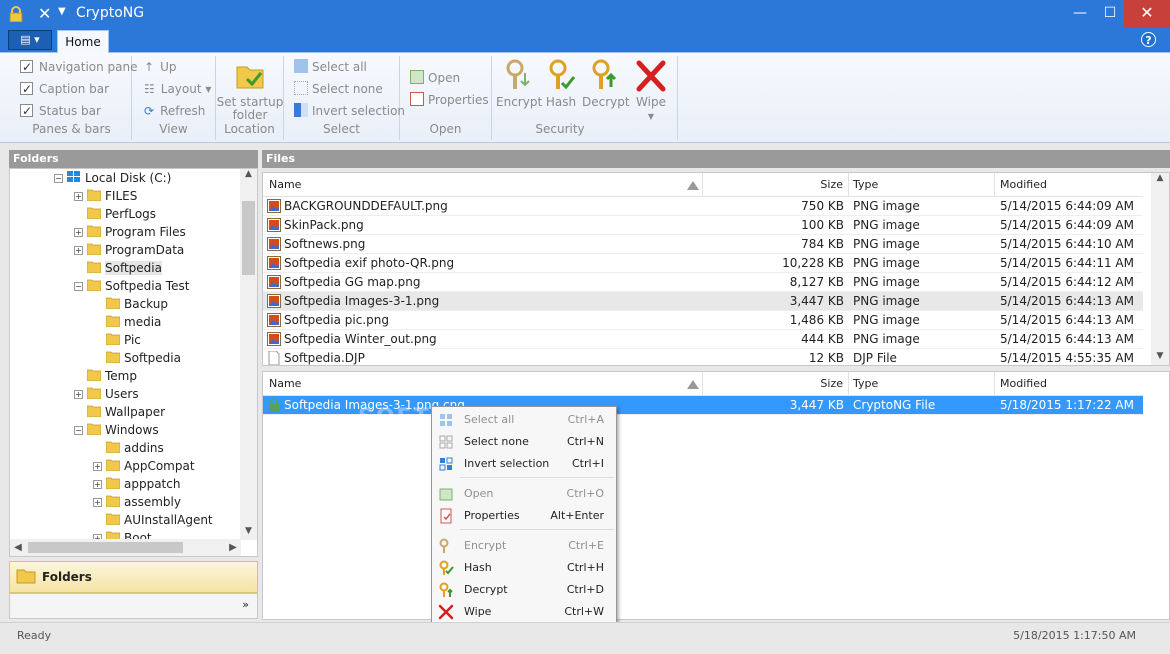 Image resolution: width=1170 pixels, height=654 pixels. What do you see at coordinates (1067, 206) in the screenshot?
I see `file-modified: 5/14/2015 6:44:09 AM` at bounding box center [1067, 206].